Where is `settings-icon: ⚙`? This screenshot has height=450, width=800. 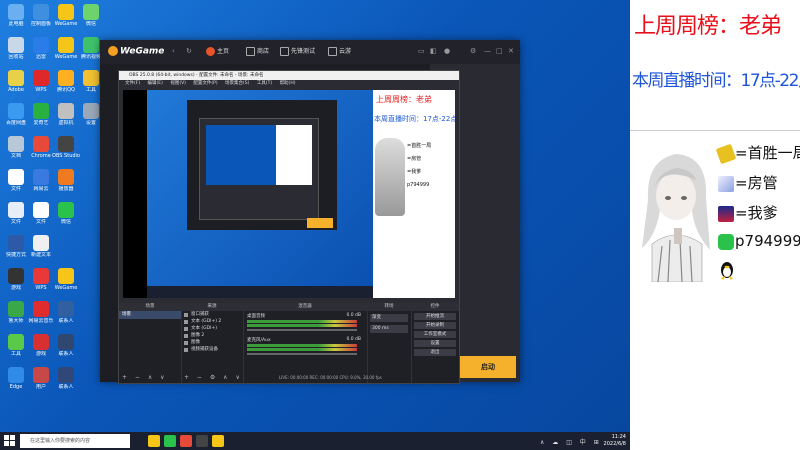 settings-icon: ⚙ is located at coordinates (473, 51).